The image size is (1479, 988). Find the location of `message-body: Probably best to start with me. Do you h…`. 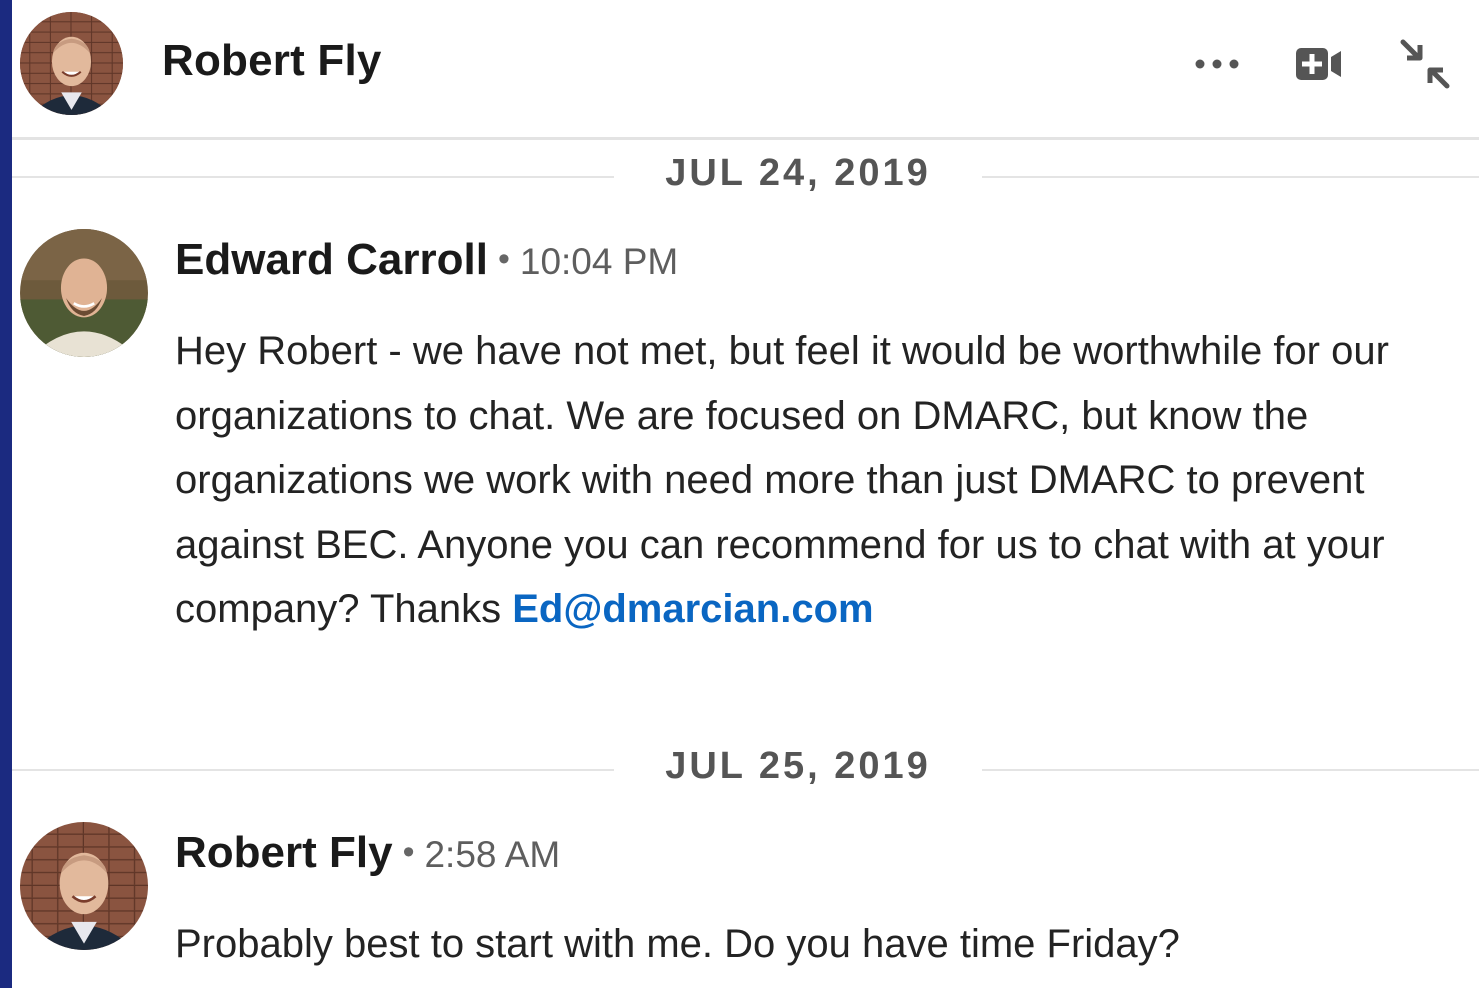

message-body: Probably best to start with me. Do you h… is located at coordinates (805, 944).